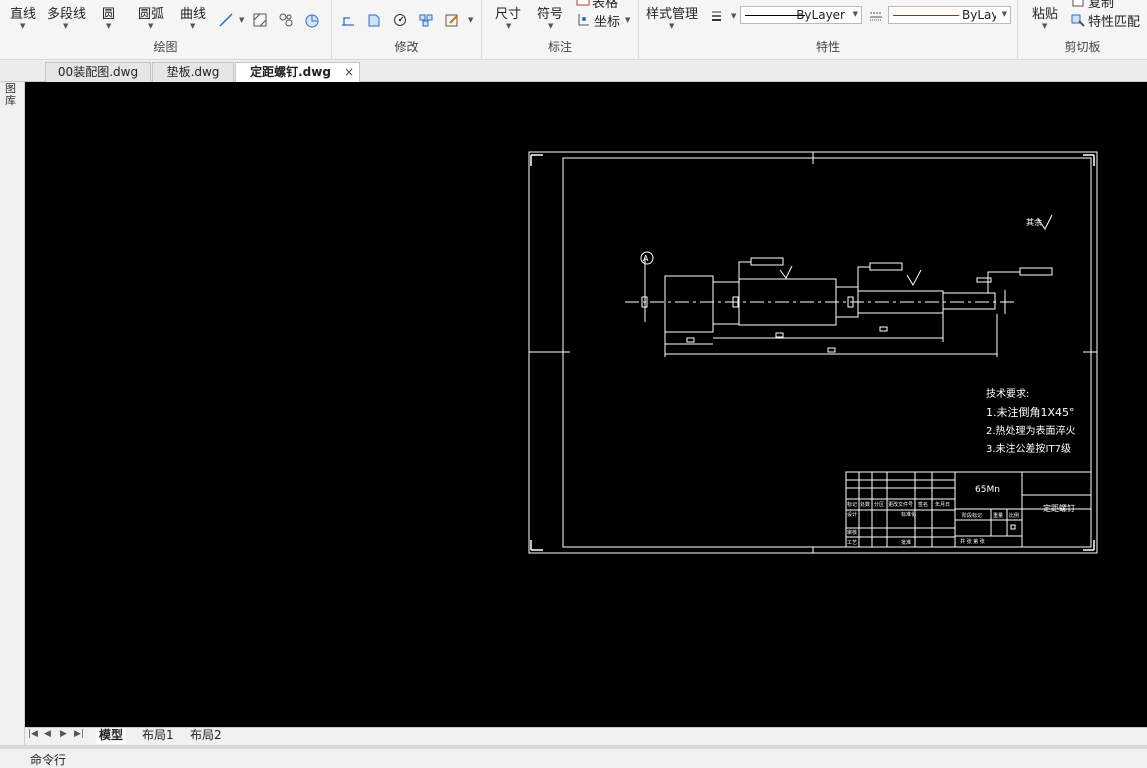 This screenshot has height=768, width=1147. I want to click on mirror-icon, so click(374, 20).